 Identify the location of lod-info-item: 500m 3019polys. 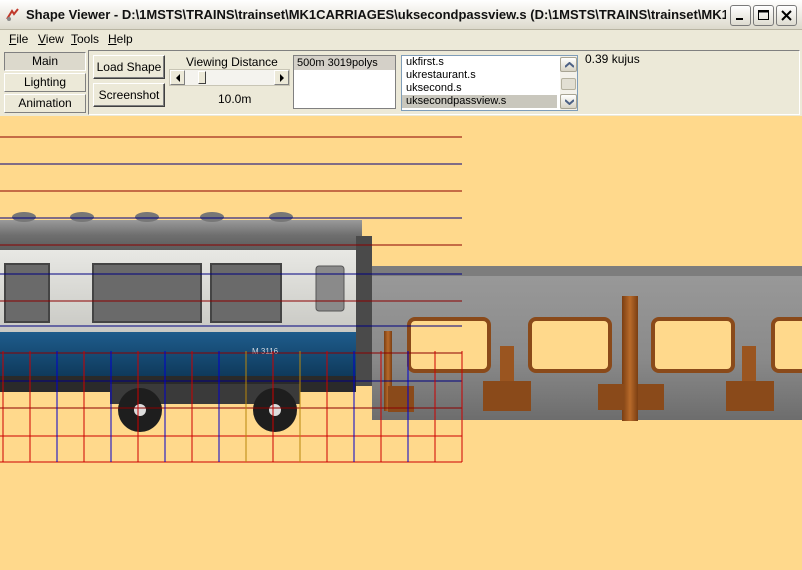
(344, 63).